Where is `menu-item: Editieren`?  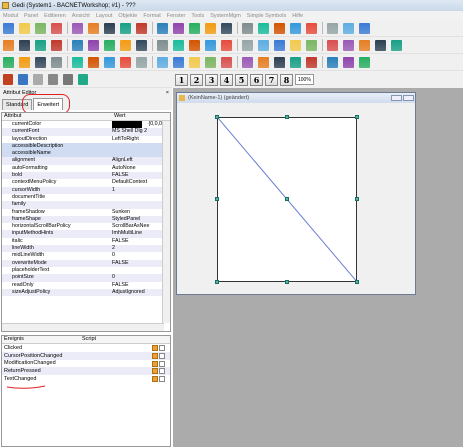
menu-item: Editieren is located at coordinates (55, 16).